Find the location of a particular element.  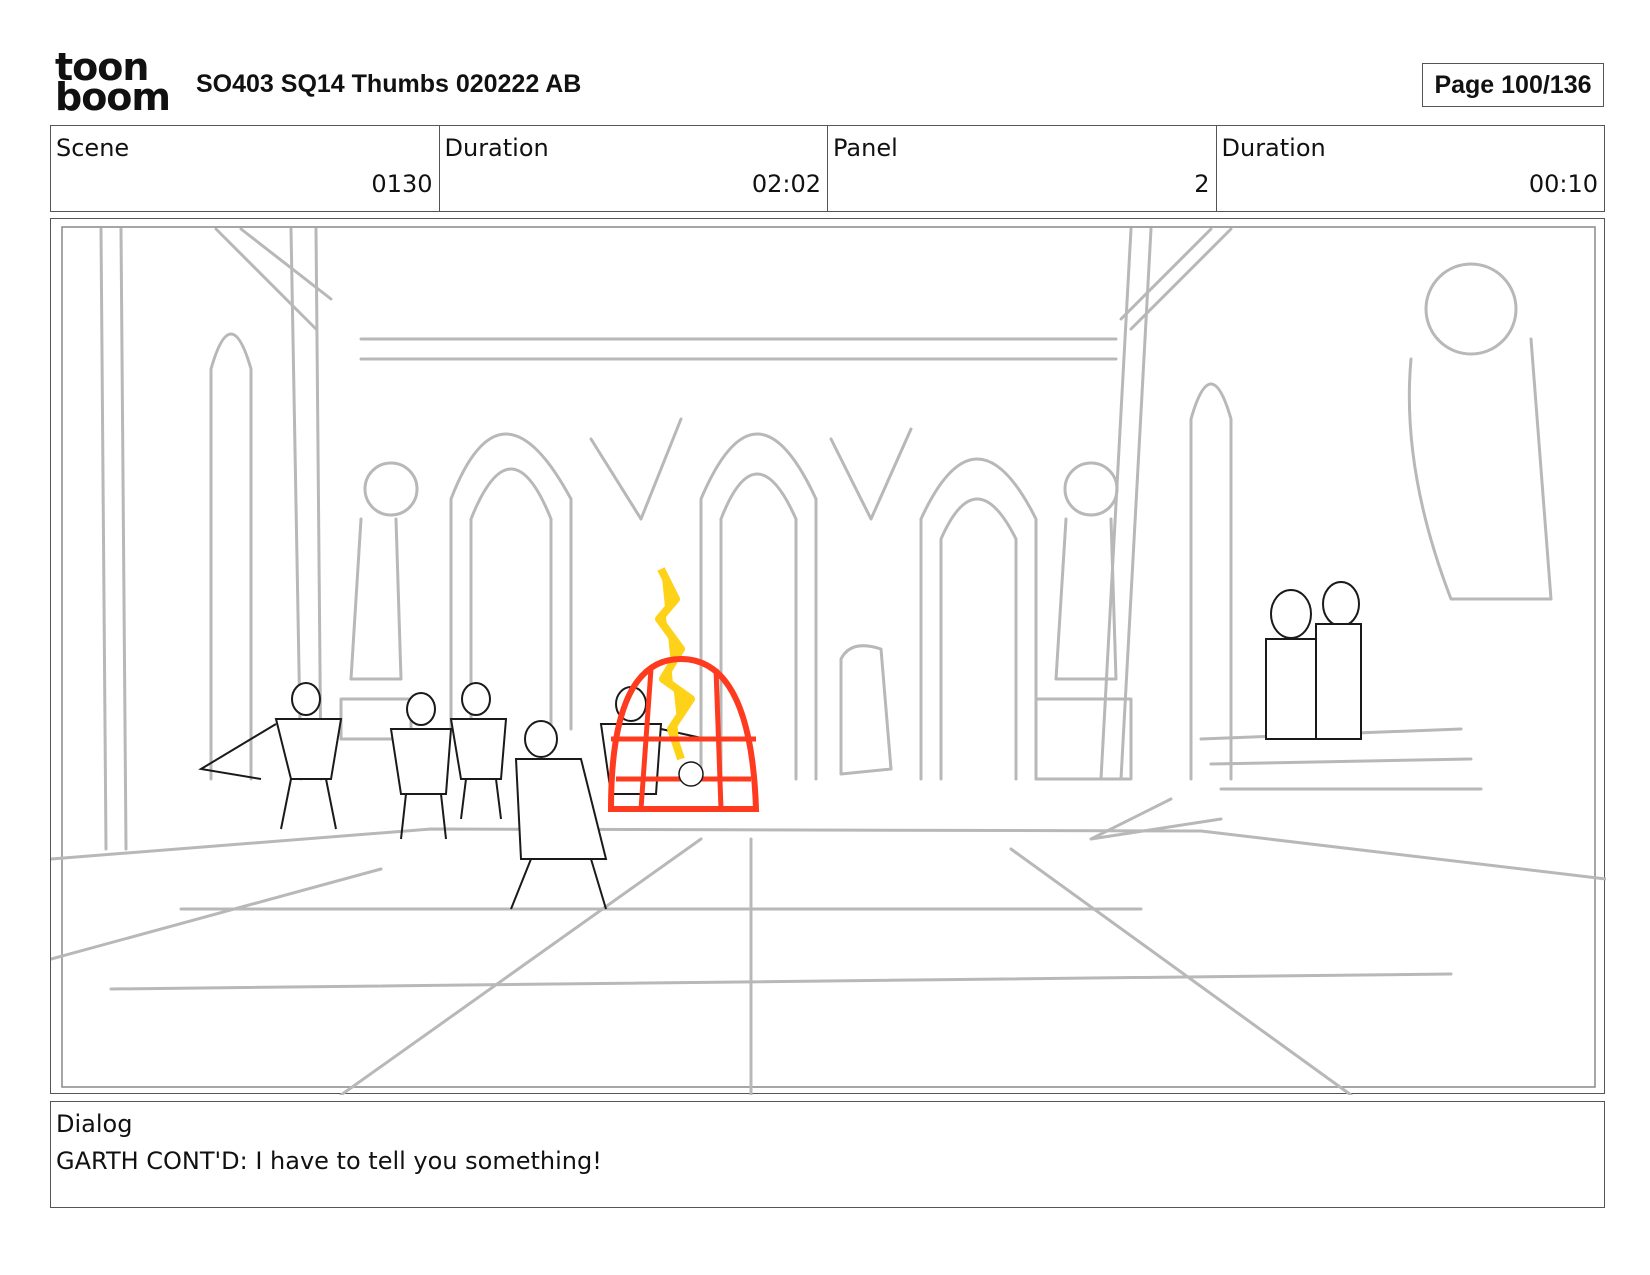

scene-duration-value: 02:02 is located at coordinates (786, 184).